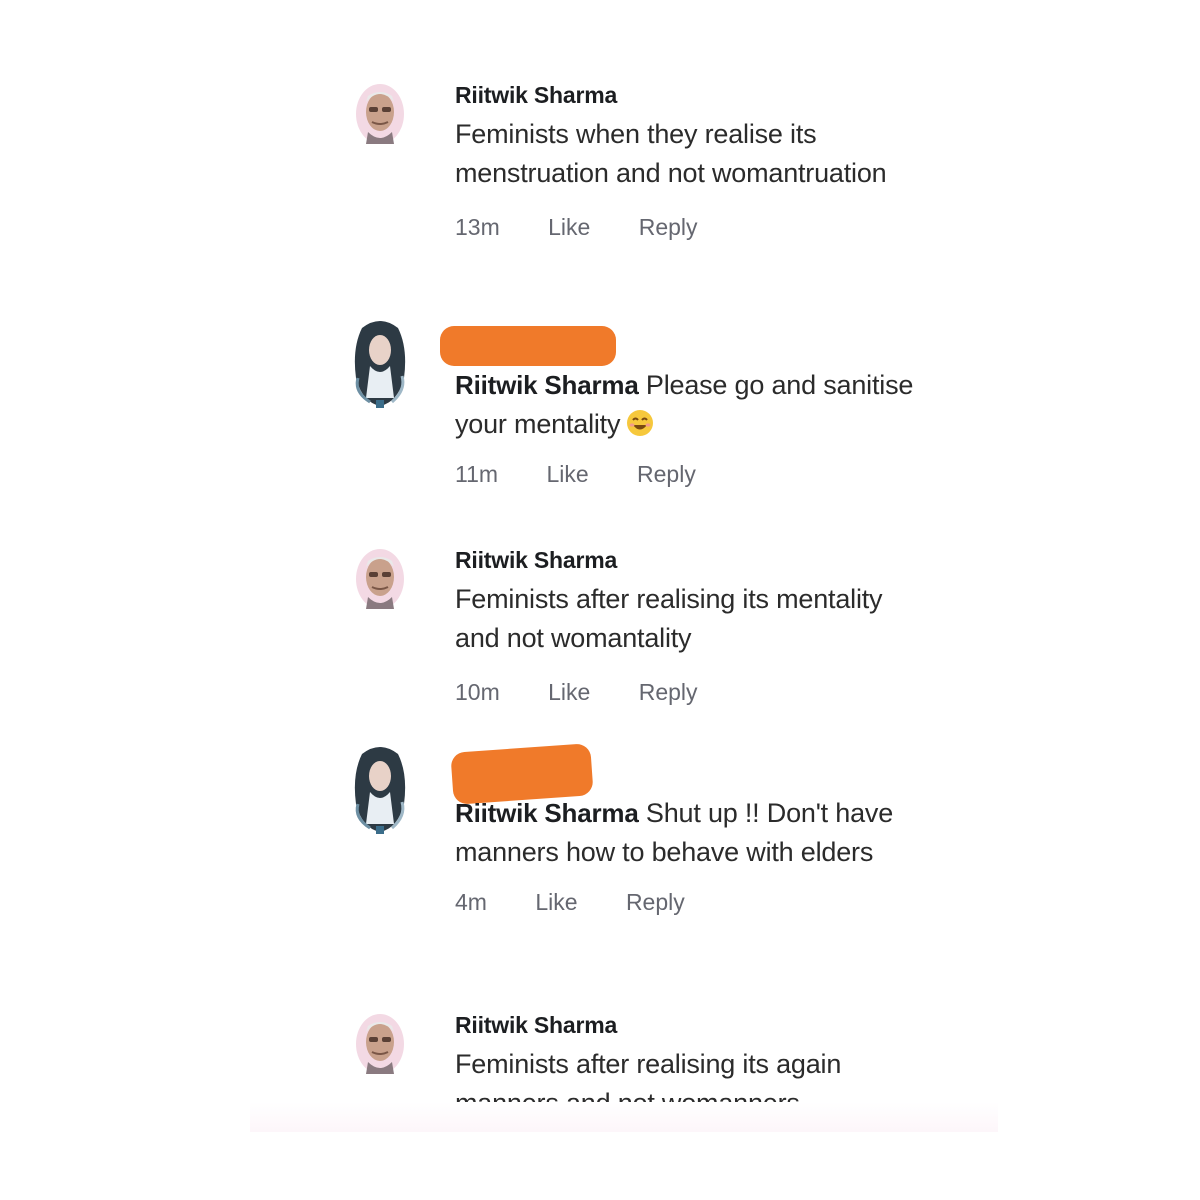  I want to click on comment-actions: 10m Like Reply, so click(690, 692).